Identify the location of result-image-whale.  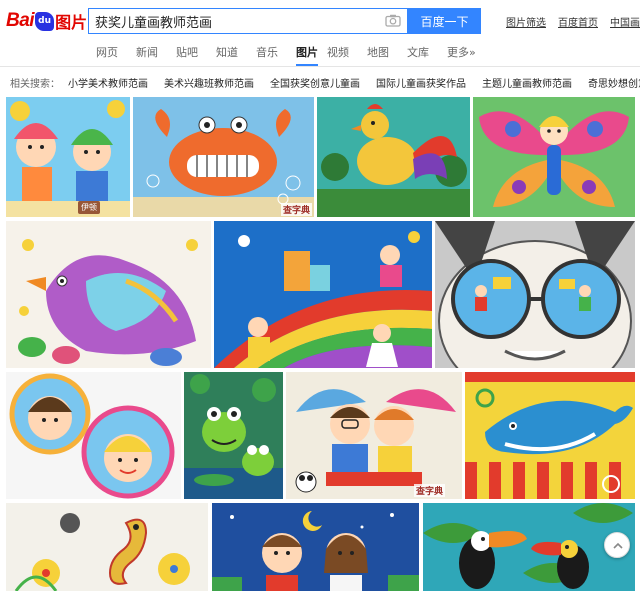
(550, 435).